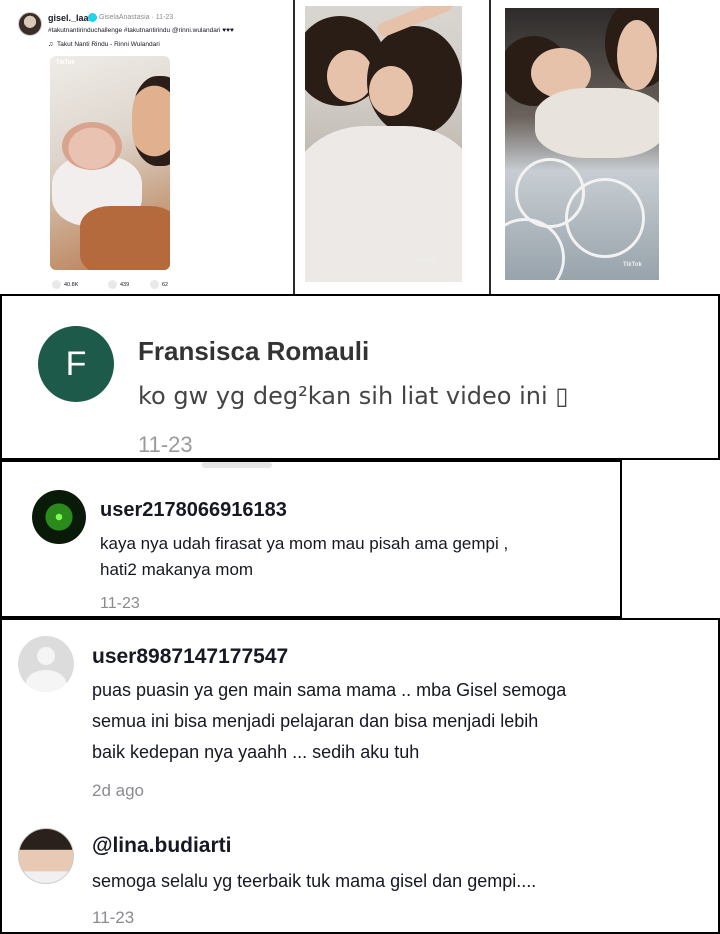 This screenshot has width=720, height=934. I want to click on video-frame-1: TikTok, so click(392, 147).